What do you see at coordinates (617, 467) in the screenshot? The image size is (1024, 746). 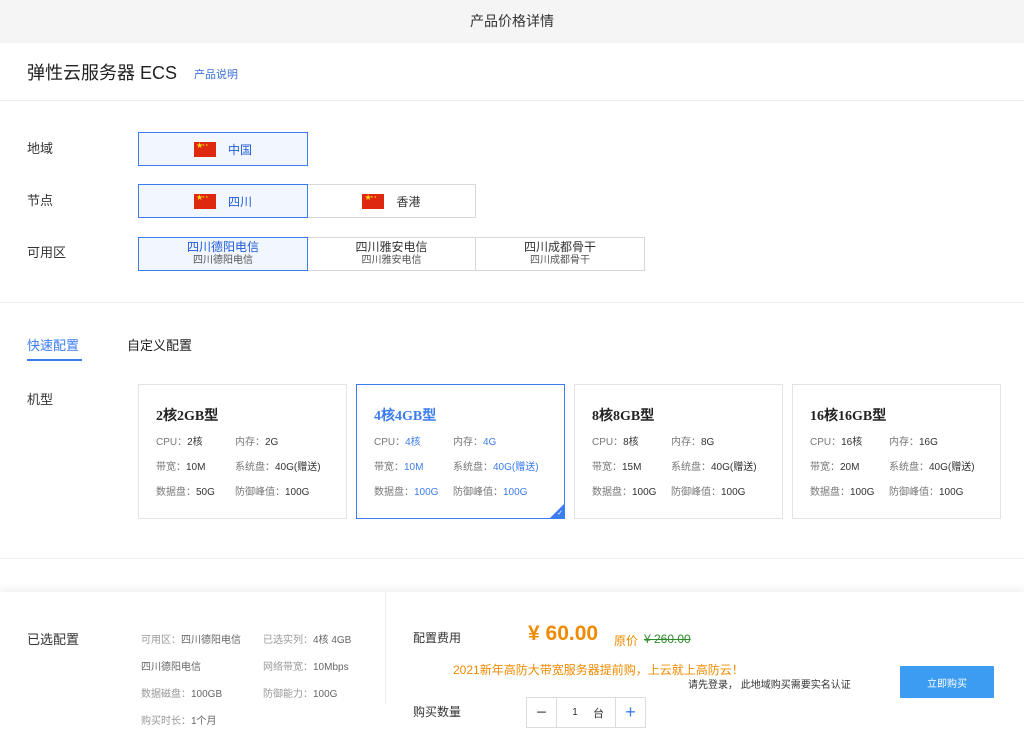 I see `spec-bandwidth: 带宽：15M` at bounding box center [617, 467].